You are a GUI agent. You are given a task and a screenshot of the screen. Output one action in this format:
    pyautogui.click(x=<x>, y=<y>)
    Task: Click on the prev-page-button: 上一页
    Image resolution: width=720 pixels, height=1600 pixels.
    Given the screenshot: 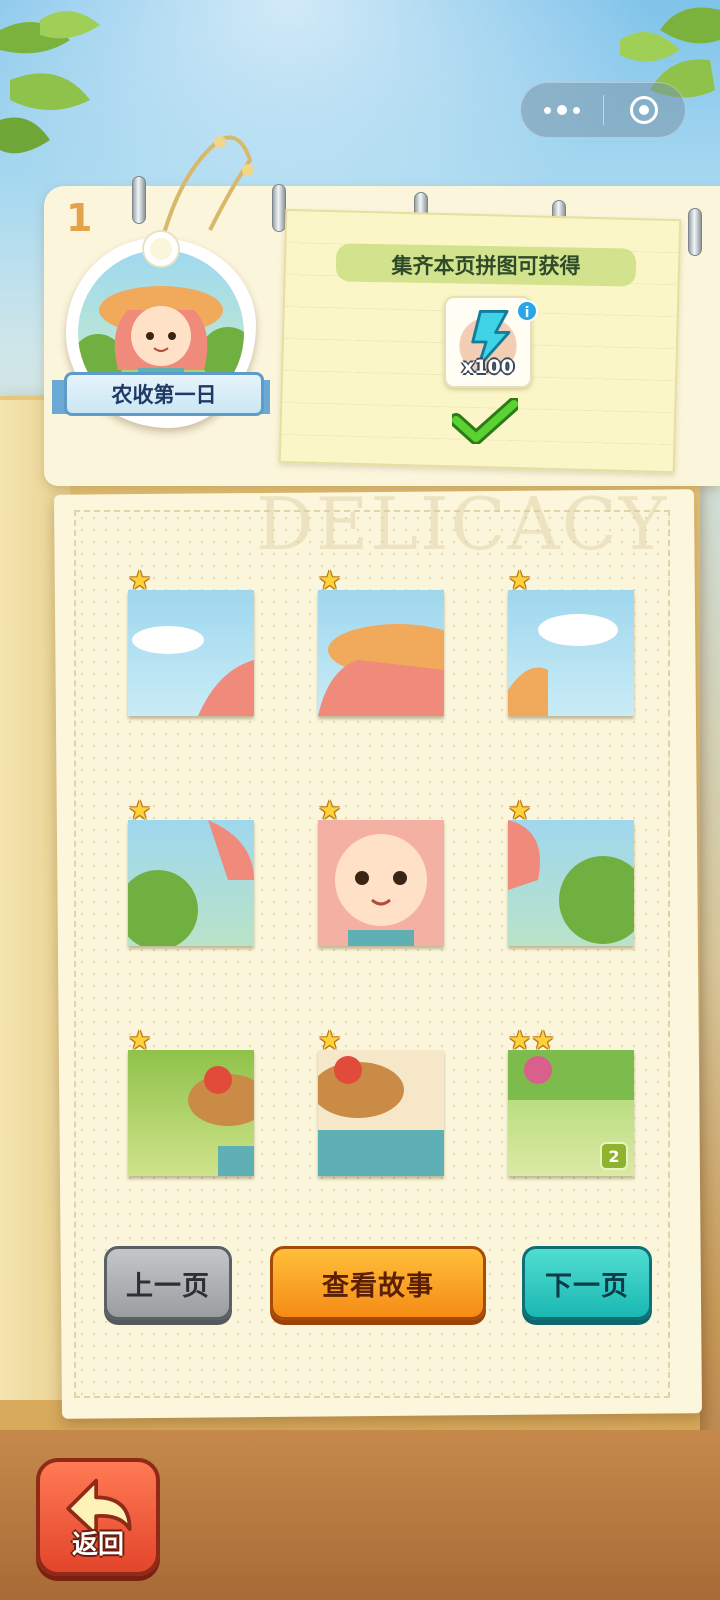 What is the action you would take?
    pyautogui.click(x=168, y=1283)
    